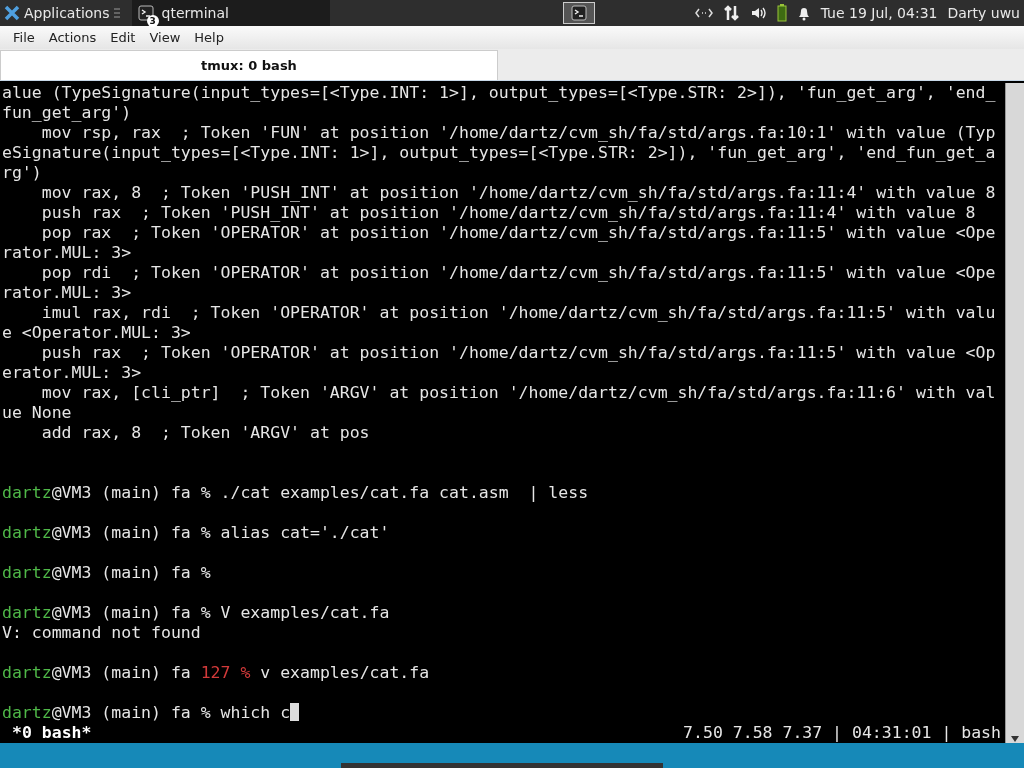 The width and height of the screenshot is (1024, 768). Describe the element at coordinates (1014, 413) in the screenshot. I see `scrollbar` at that location.